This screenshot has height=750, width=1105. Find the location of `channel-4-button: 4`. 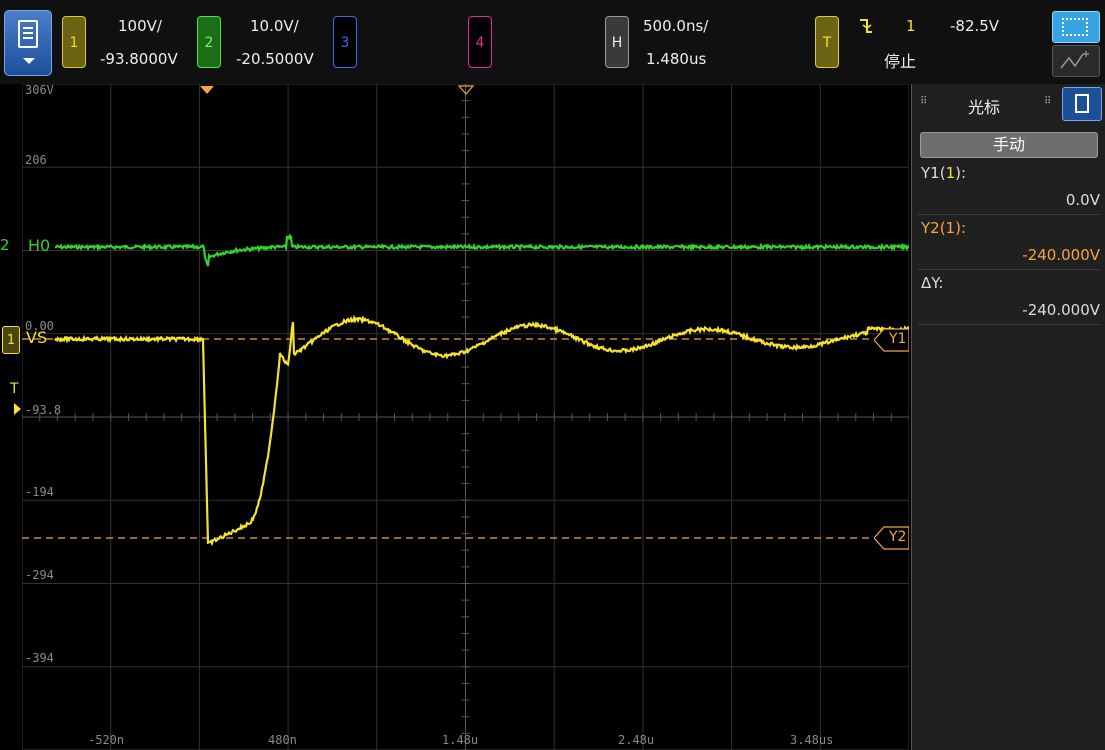

channel-4-button: 4 is located at coordinates (480, 42).